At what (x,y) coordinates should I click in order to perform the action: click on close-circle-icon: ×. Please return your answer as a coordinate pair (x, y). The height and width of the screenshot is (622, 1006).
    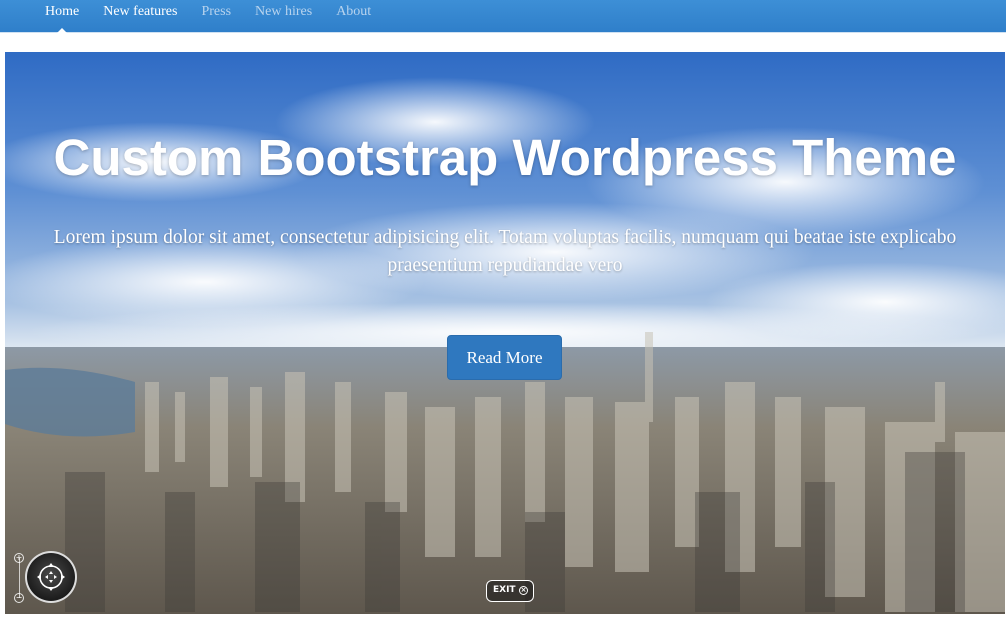
    Looking at the image, I should click on (523, 590).